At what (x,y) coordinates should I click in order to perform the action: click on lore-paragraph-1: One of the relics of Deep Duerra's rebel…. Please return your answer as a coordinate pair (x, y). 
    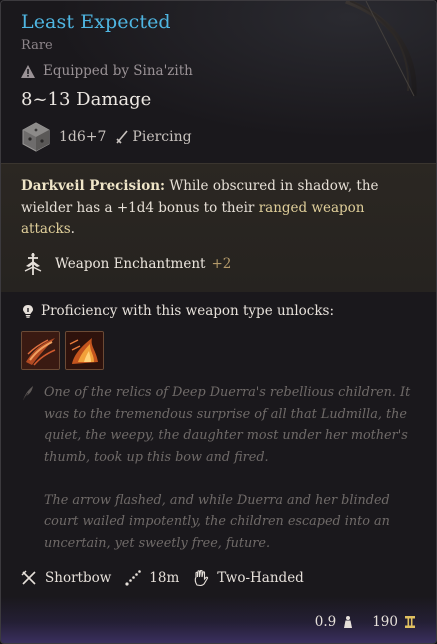
    Looking at the image, I should click on (227, 425).